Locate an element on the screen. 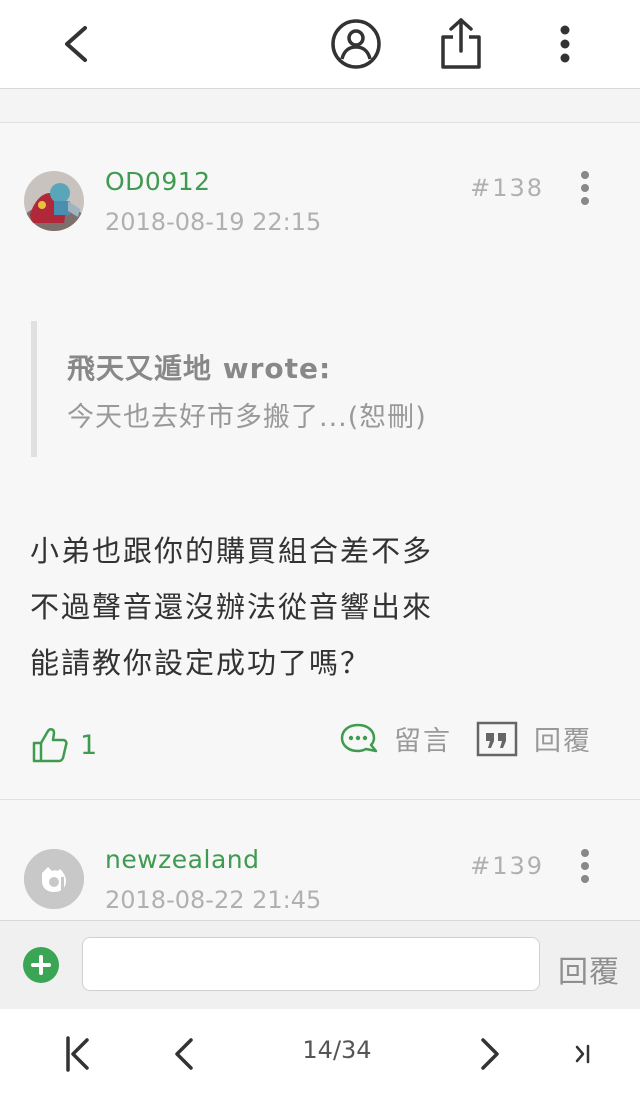 This screenshot has width=640, height=1096. username: OD0912 is located at coordinates (158, 181).